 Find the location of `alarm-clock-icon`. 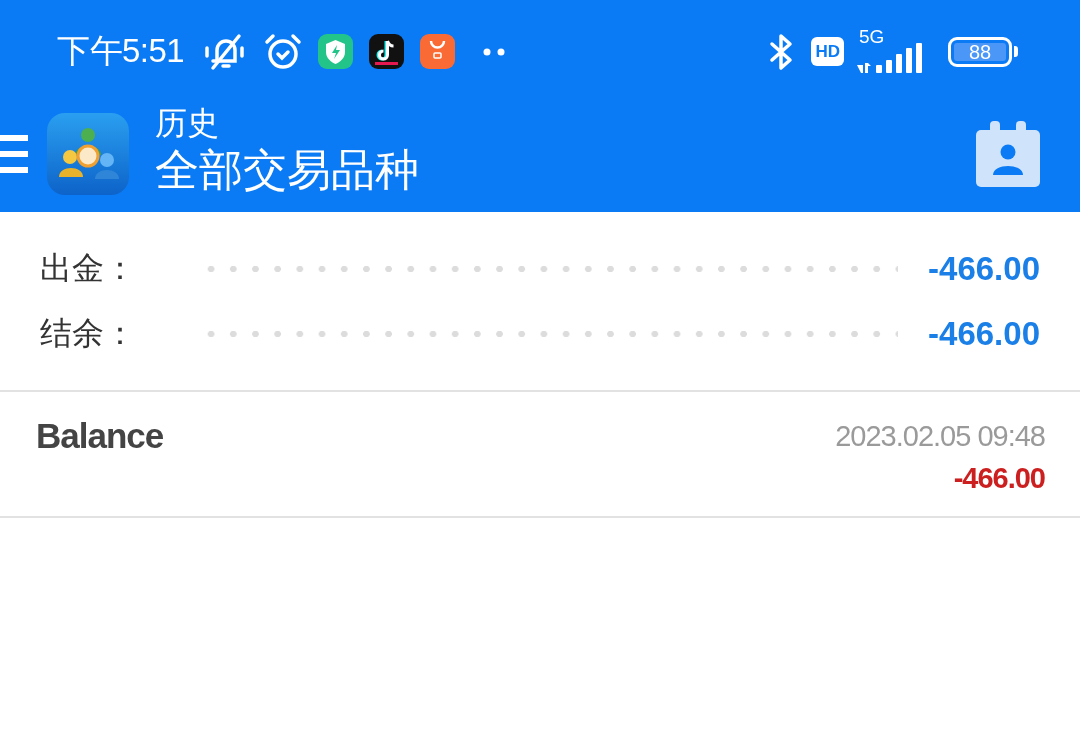

alarm-clock-icon is located at coordinates (283, 51).